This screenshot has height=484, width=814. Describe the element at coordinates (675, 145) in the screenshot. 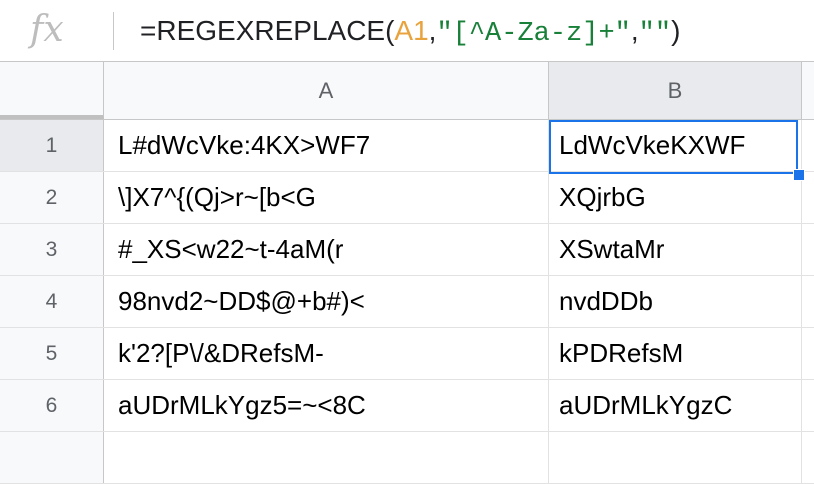

I see `cell-b1: LdWcVkeKXWF` at that location.